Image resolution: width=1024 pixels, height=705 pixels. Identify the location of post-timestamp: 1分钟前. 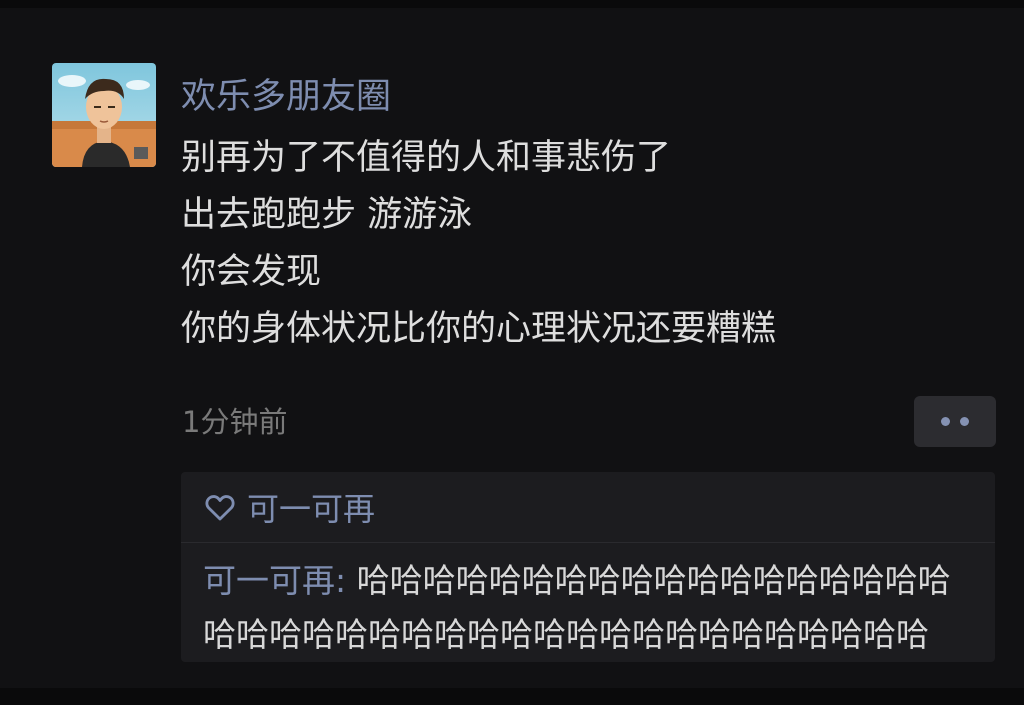
(235, 422).